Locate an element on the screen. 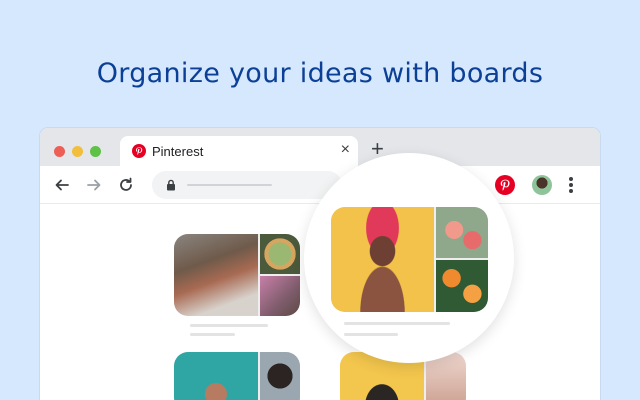 This screenshot has width=640, height=400. close-tab-icon: × is located at coordinates (345, 150).